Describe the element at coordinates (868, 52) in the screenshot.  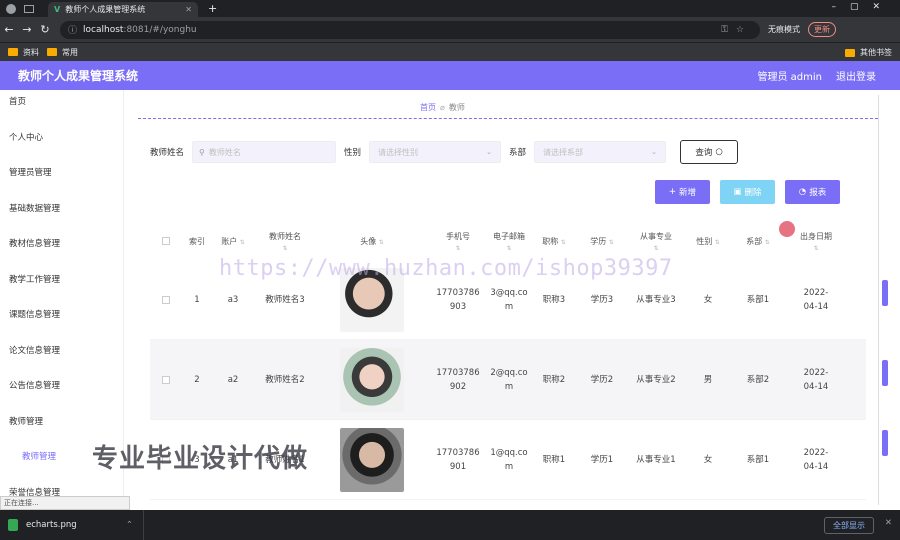
I see `other-bookmarks: 其他书签` at that location.